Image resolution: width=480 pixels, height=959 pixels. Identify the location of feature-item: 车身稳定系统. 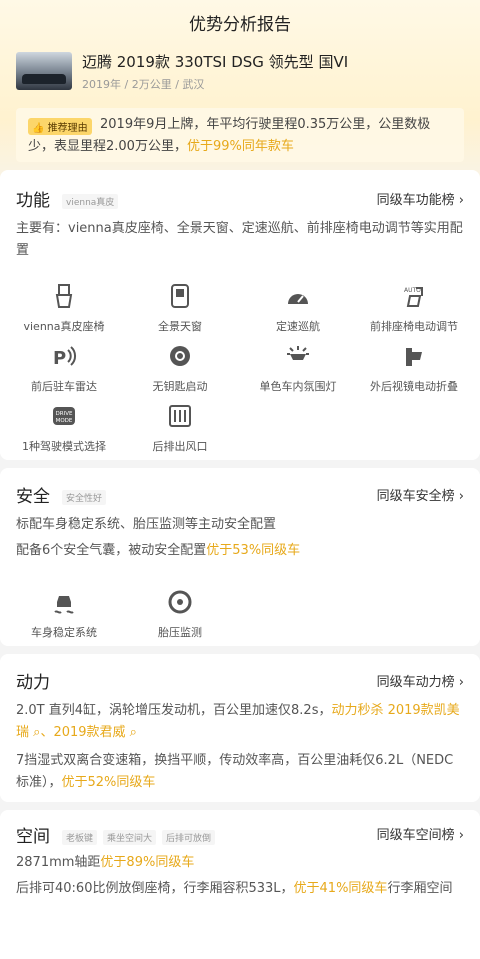
(64, 614).